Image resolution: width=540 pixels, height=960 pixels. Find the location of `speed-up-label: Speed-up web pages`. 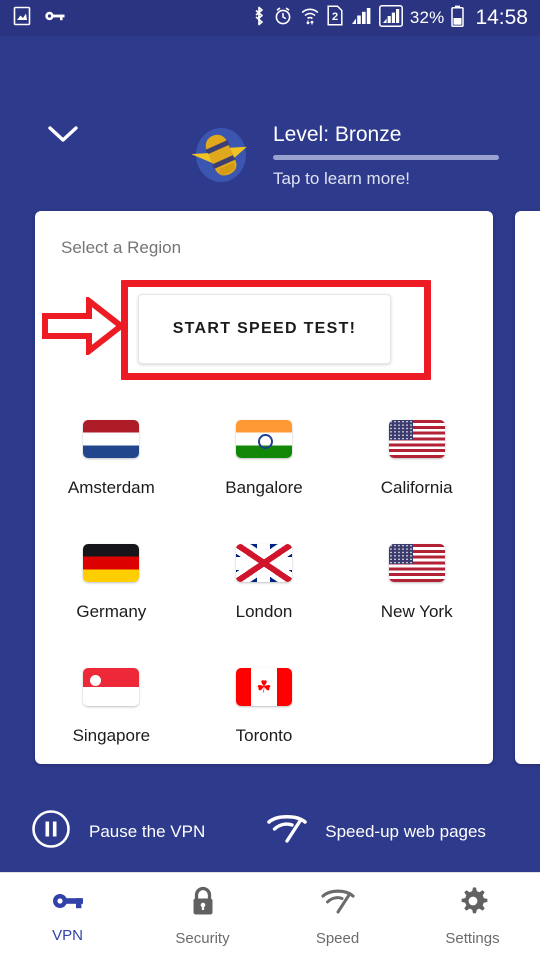

speed-up-label: Speed-up web pages is located at coordinates (405, 831).